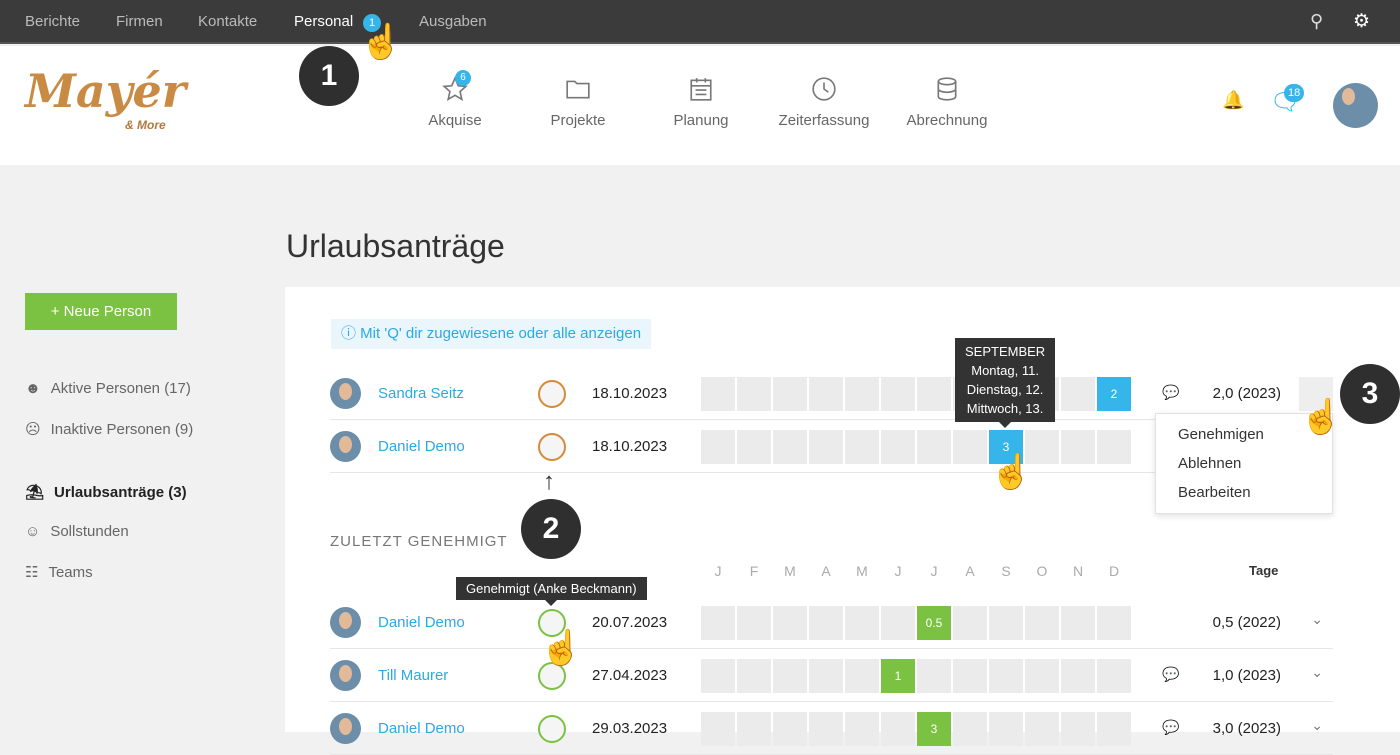 This screenshot has height=755, width=1400. What do you see at coordinates (413, 675) in the screenshot?
I see `person-name-link: Till Maurer` at bounding box center [413, 675].